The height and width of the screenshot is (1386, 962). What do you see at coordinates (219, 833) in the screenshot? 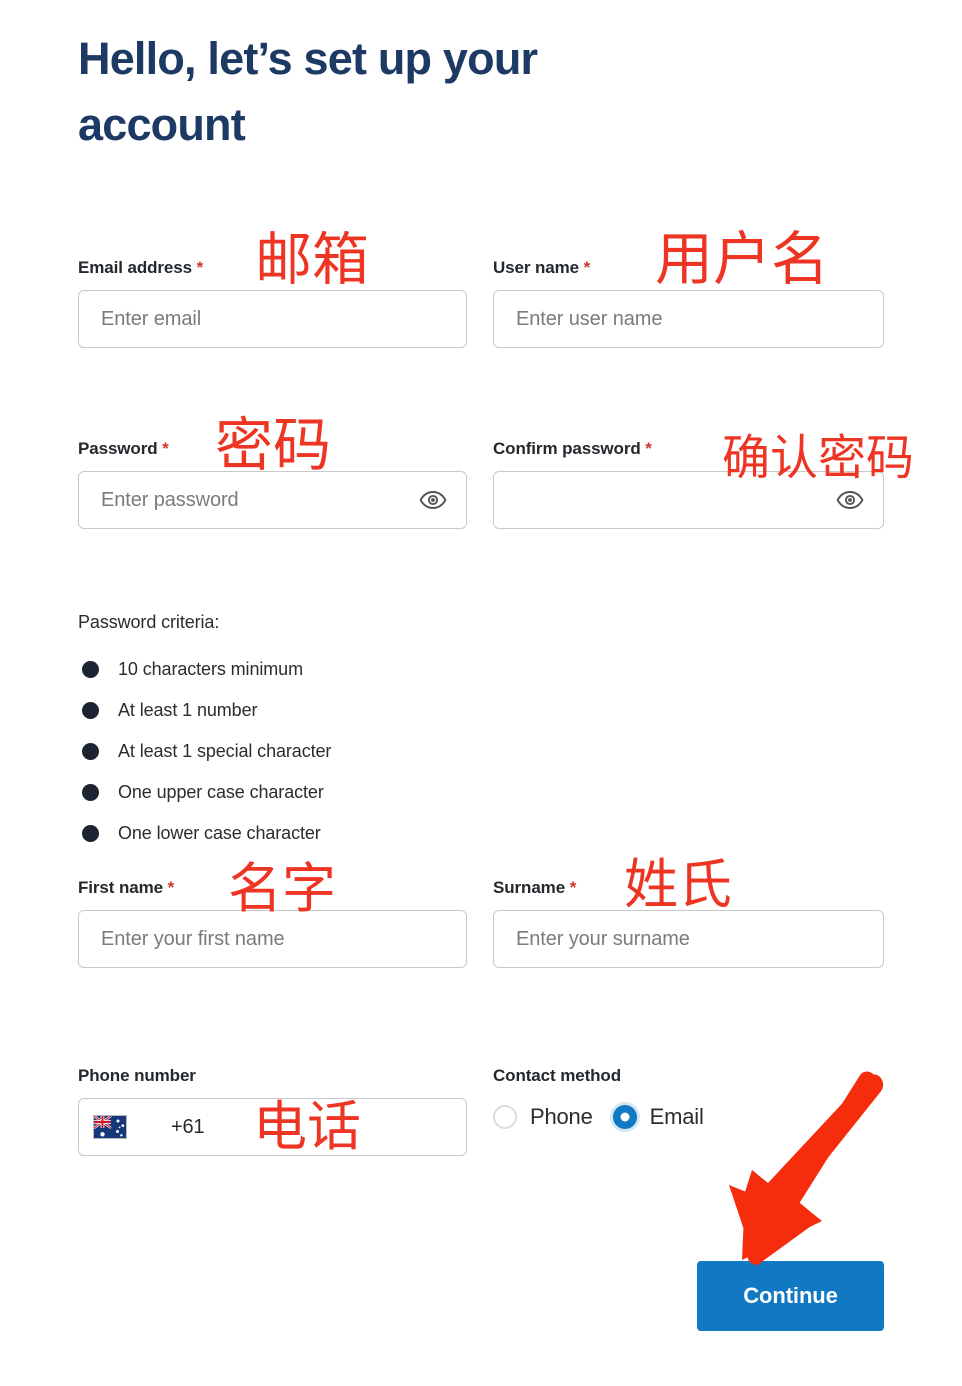
I see `criteria-text: One lower case character` at bounding box center [219, 833].